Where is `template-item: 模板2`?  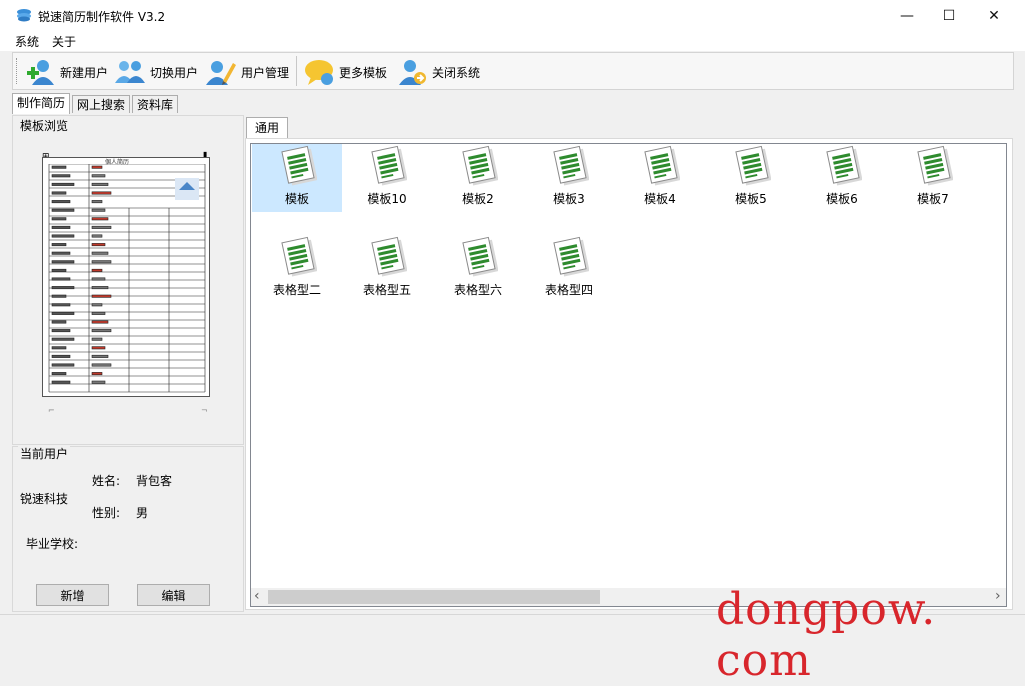 template-item: 模板2 is located at coordinates (478, 178).